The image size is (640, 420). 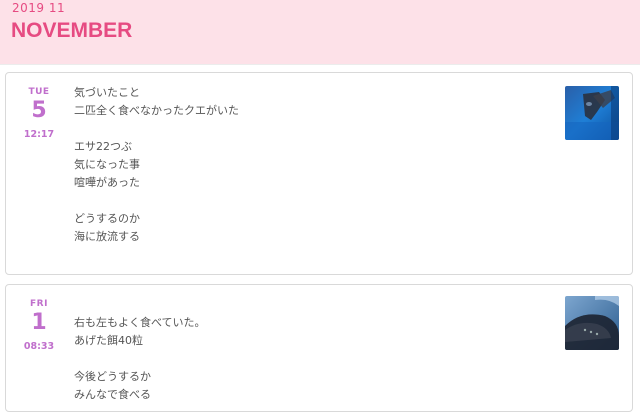 I want to click on entry-line: 海に放流する, so click(x=107, y=236).